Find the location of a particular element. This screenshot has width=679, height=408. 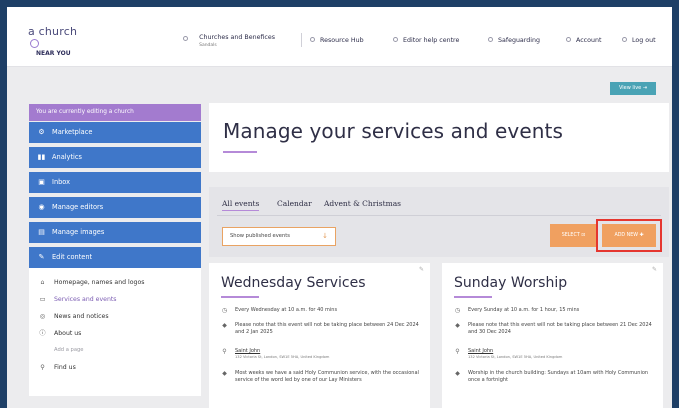

church-sub: Sandals is located at coordinates (208, 45).